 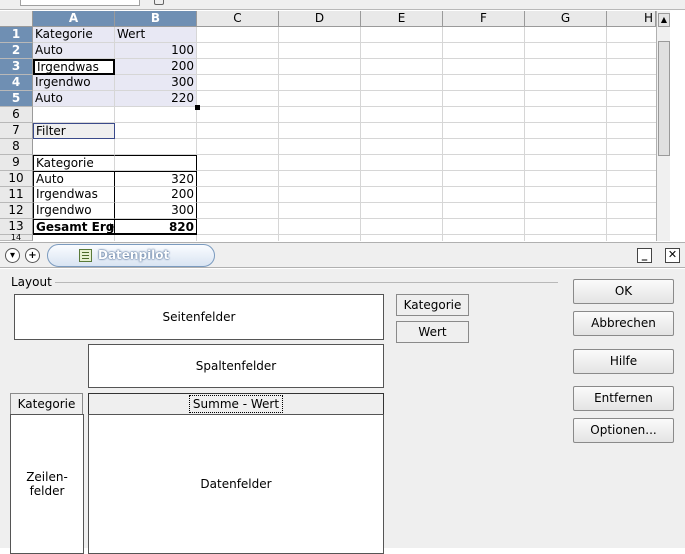 I want to click on minimize-icon: _, so click(x=644, y=255).